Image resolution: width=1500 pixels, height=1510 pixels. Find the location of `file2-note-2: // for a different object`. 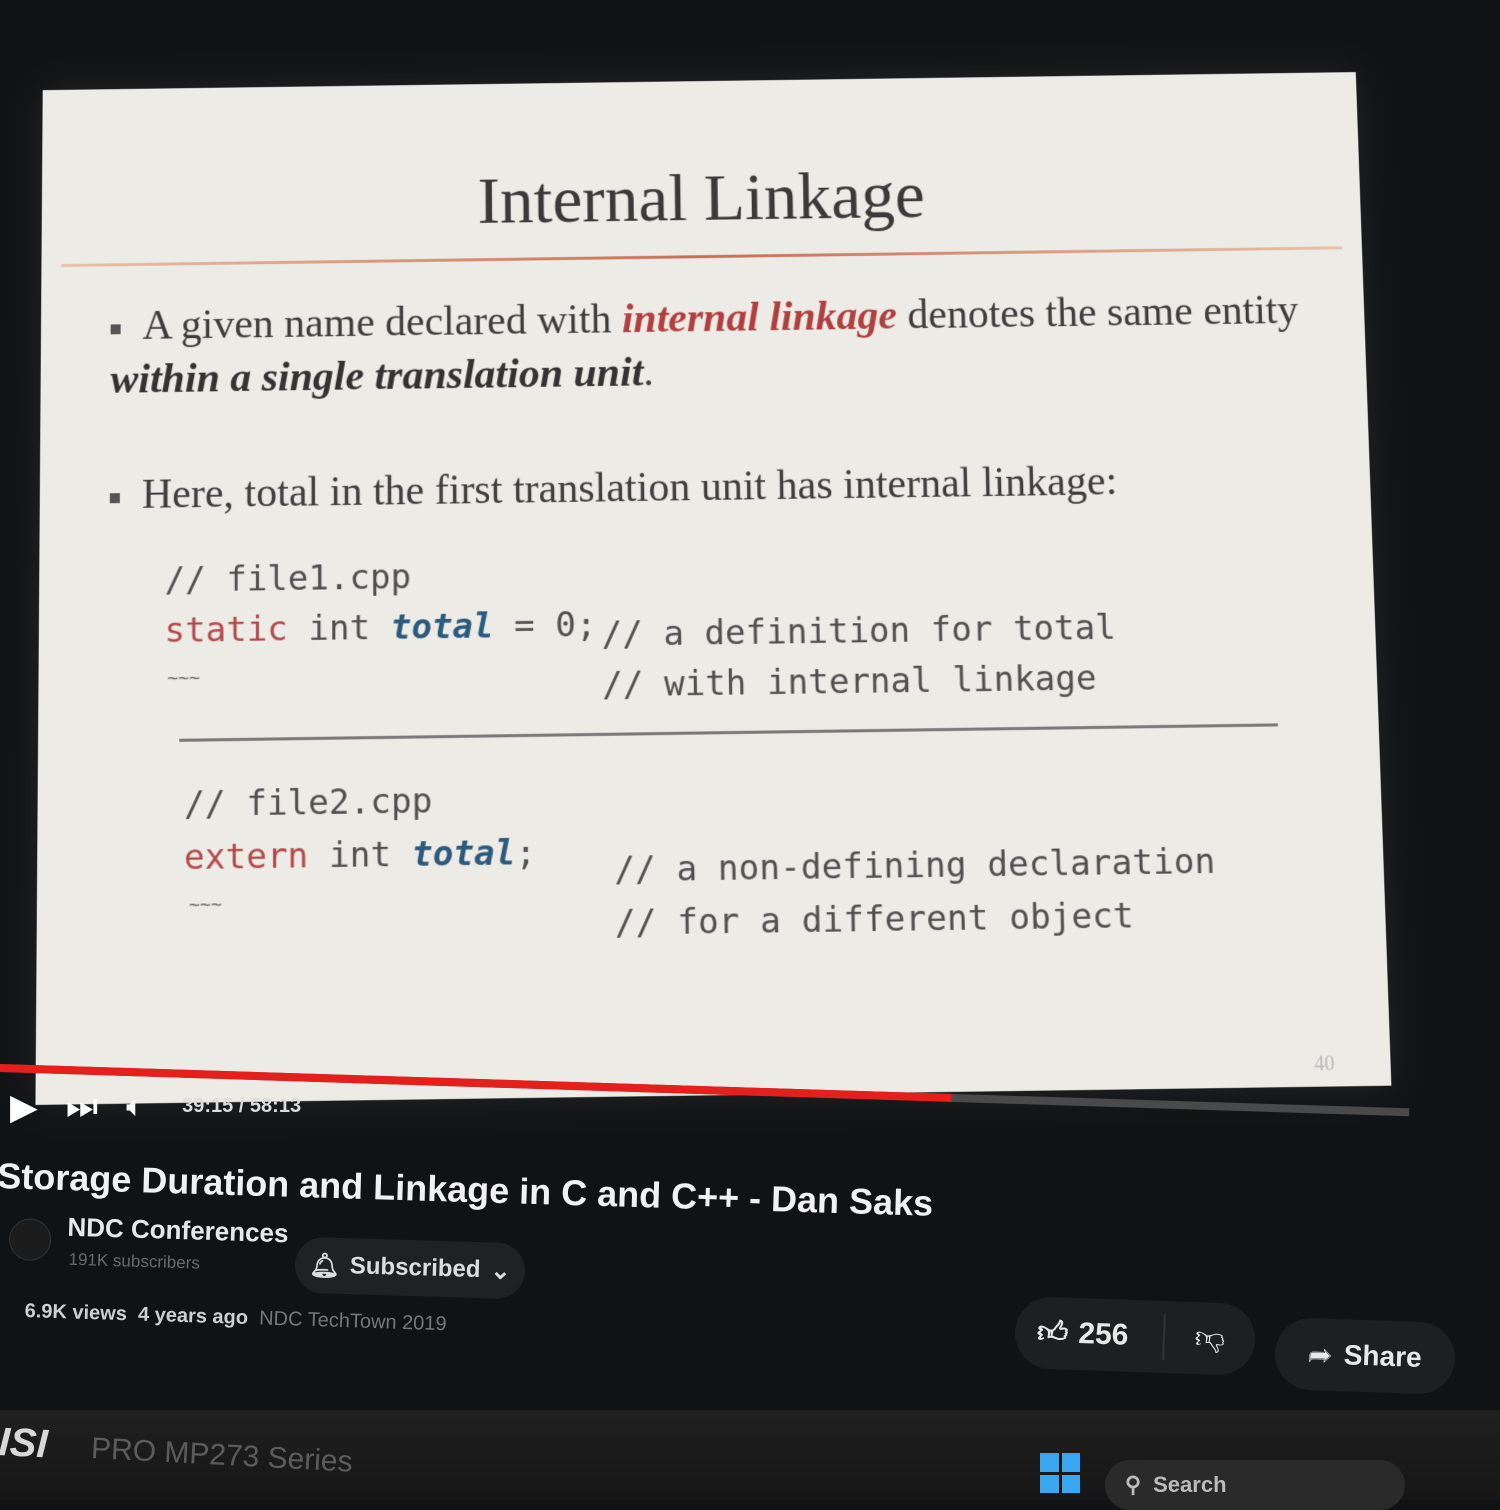

file2-note-2: // for a different object is located at coordinates (874, 919).